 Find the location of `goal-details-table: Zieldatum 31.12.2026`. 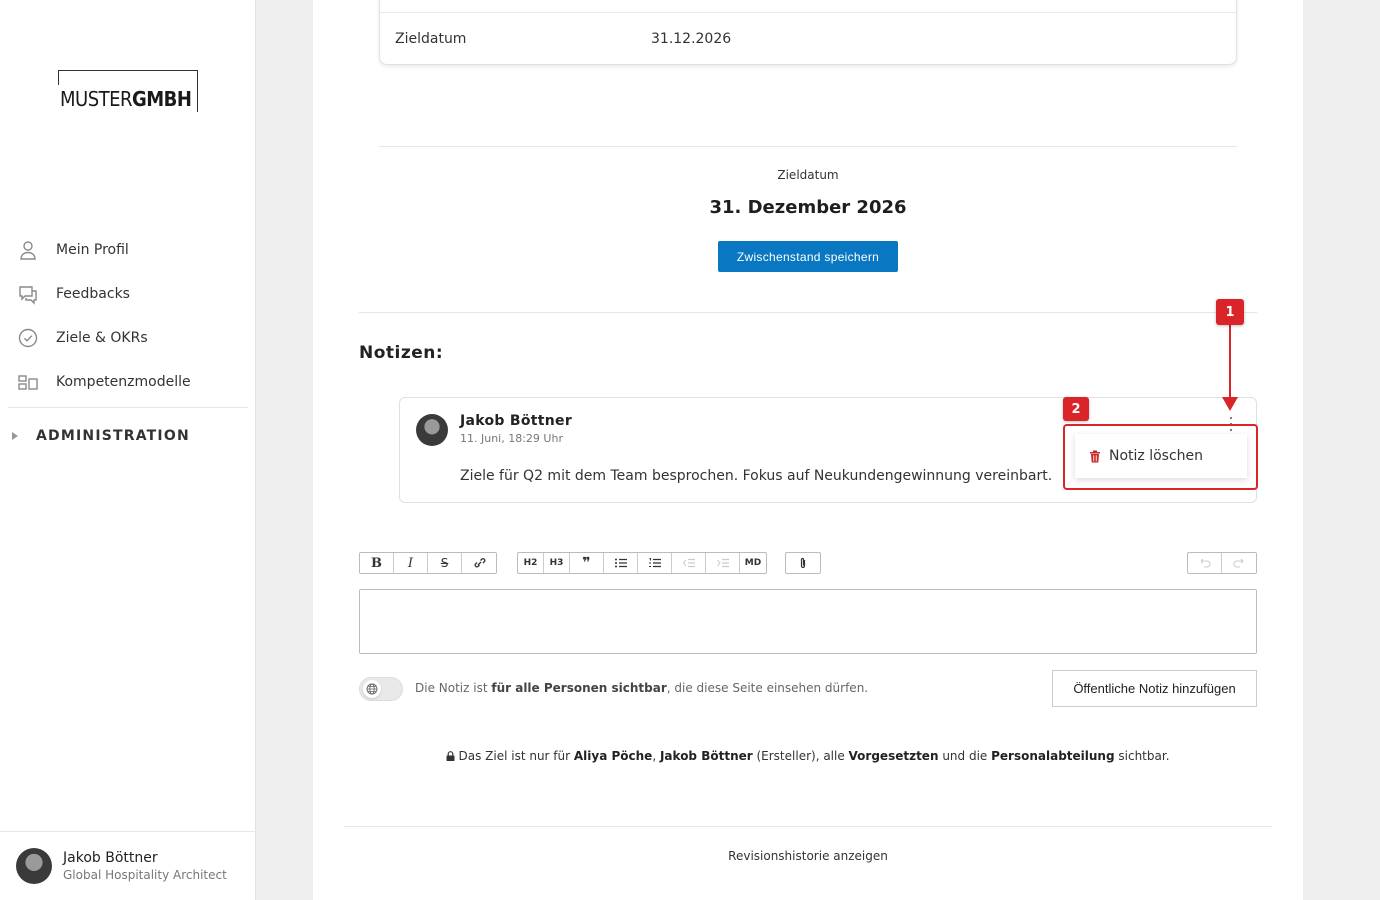

goal-details-table: Zieldatum 31.12.2026 is located at coordinates (808, 32).